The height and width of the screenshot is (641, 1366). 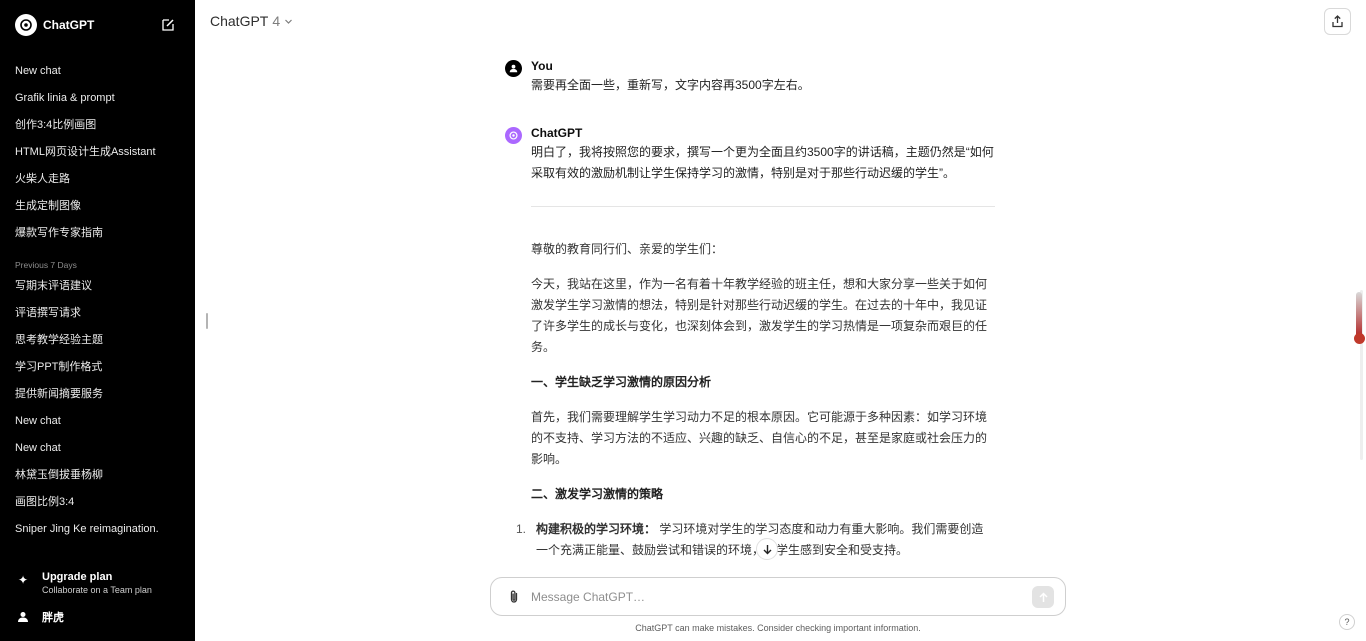 What do you see at coordinates (97, 25) in the screenshot?
I see `sidebar-header: ChatGPT` at bounding box center [97, 25].